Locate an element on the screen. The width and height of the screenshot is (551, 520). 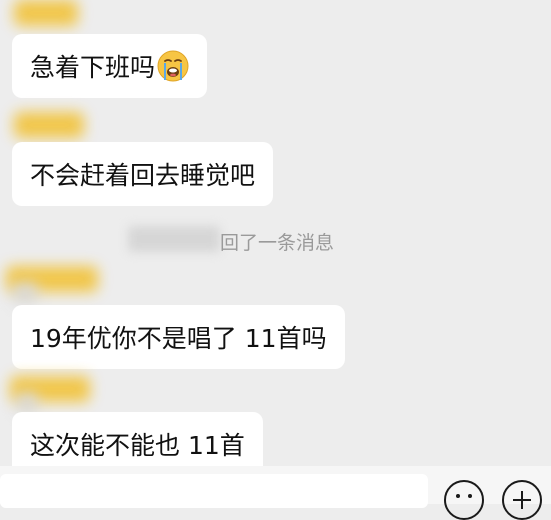
notice-name-blurred is located at coordinates (174, 239).